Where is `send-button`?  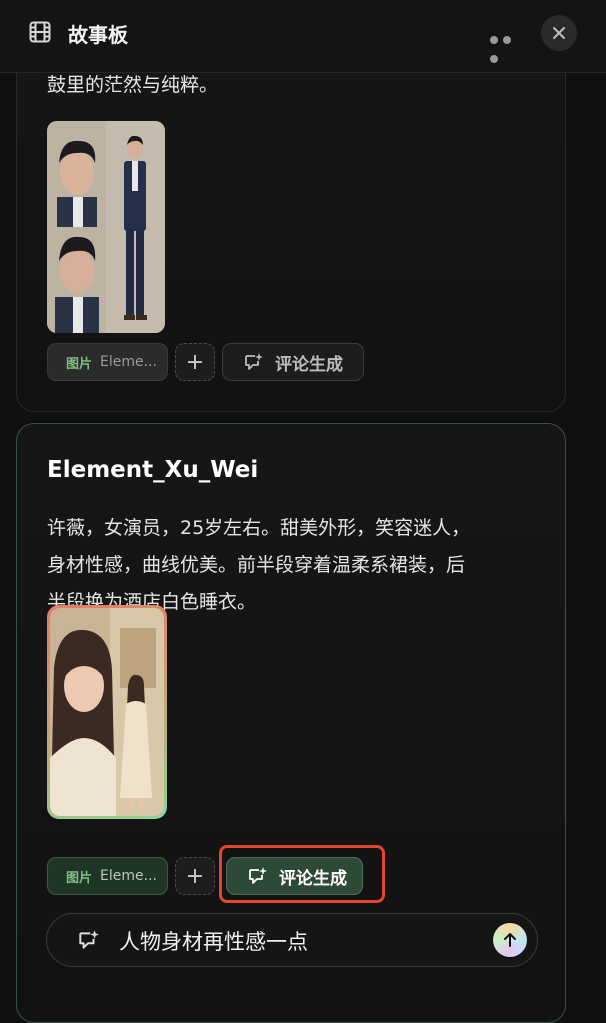
send-button is located at coordinates (510, 940).